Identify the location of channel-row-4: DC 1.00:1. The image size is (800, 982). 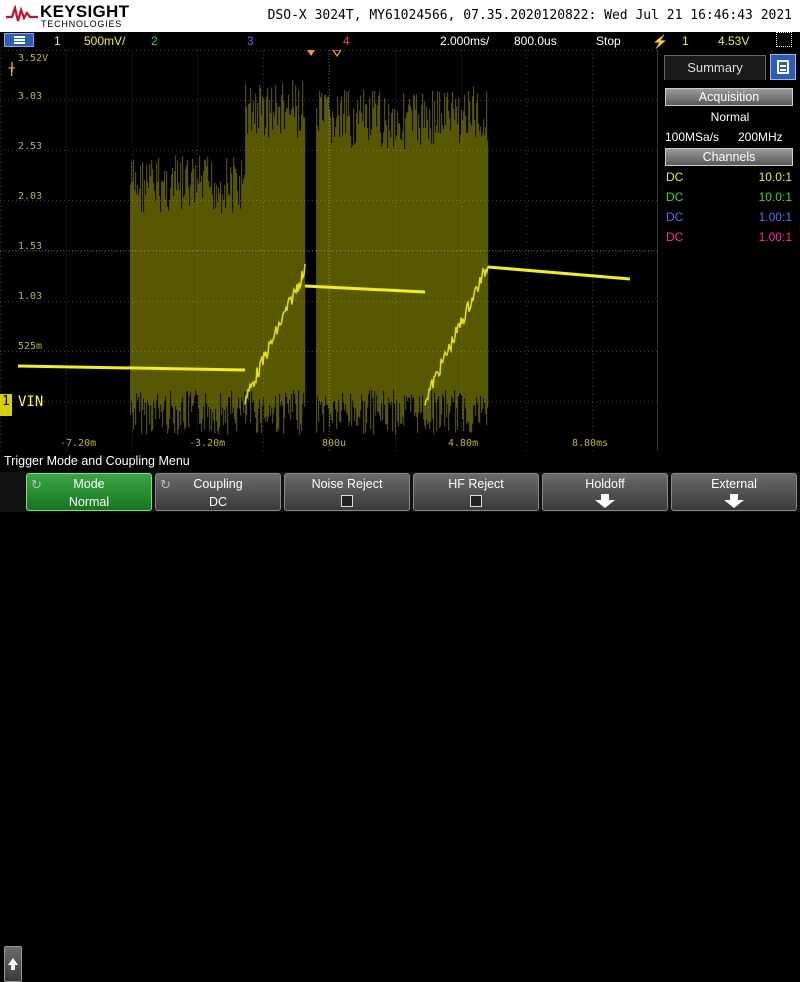
(729, 237).